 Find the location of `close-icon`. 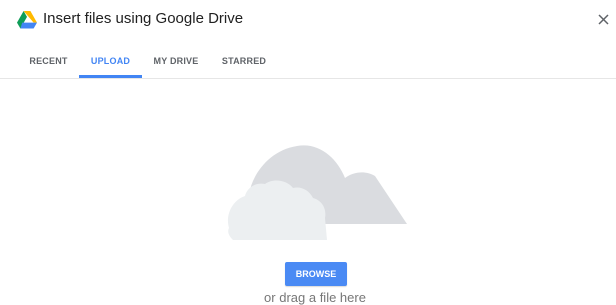

close-icon is located at coordinates (604, 19).